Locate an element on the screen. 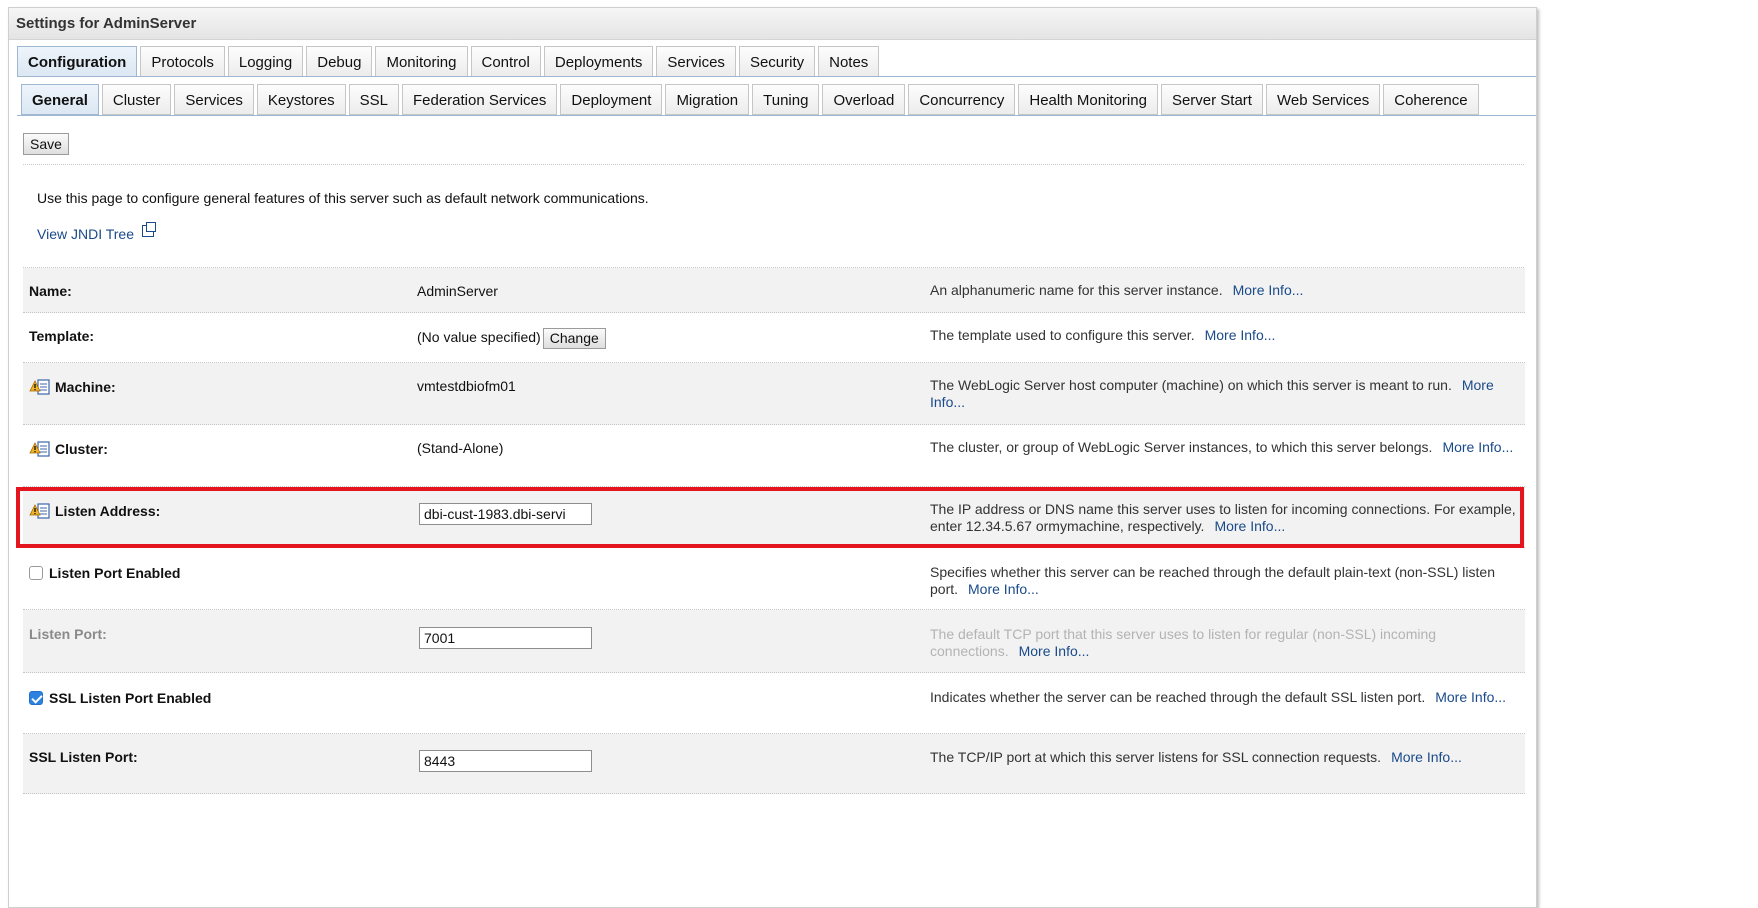 The width and height of the screenshot is (1758, 908). listen-address-input is located at coordinates (505, 514).